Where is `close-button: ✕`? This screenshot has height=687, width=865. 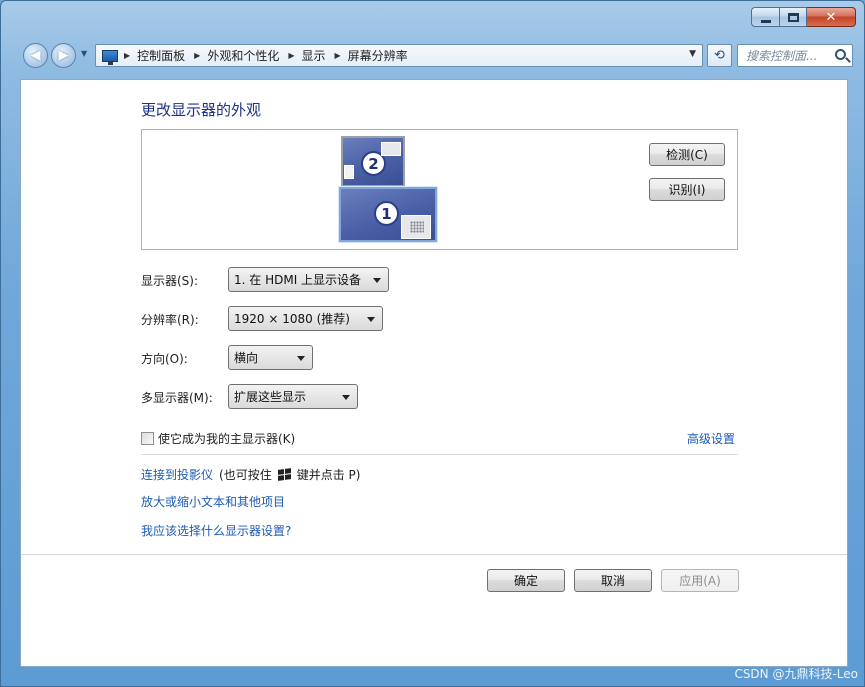
close-button: ✕ is located at coordinates (831, 17).